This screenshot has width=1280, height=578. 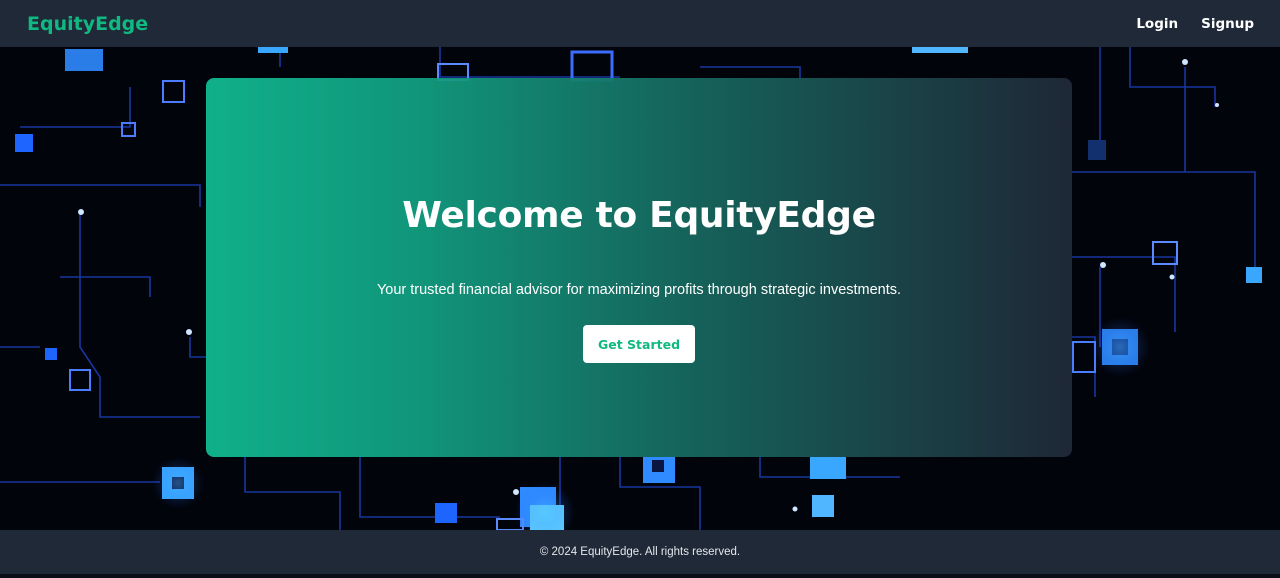 I want to click on footer: © 2024 EquityEdge. All rights reserved., so click(x=640, y=552).